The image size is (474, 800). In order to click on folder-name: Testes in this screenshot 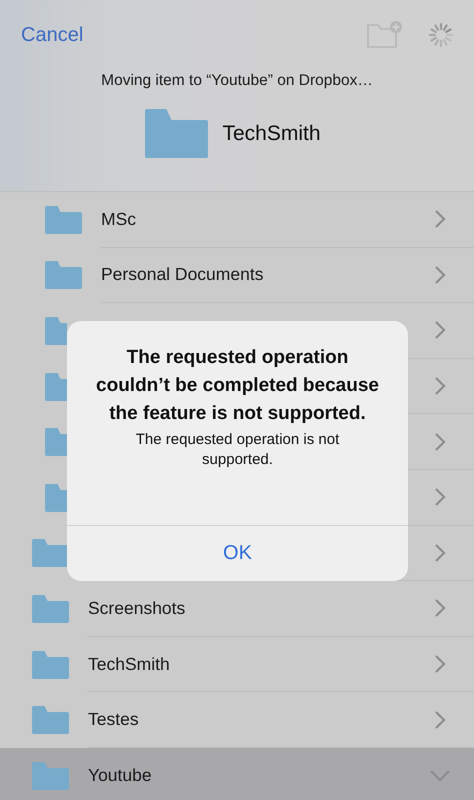, I will do `click(113, 719)`.